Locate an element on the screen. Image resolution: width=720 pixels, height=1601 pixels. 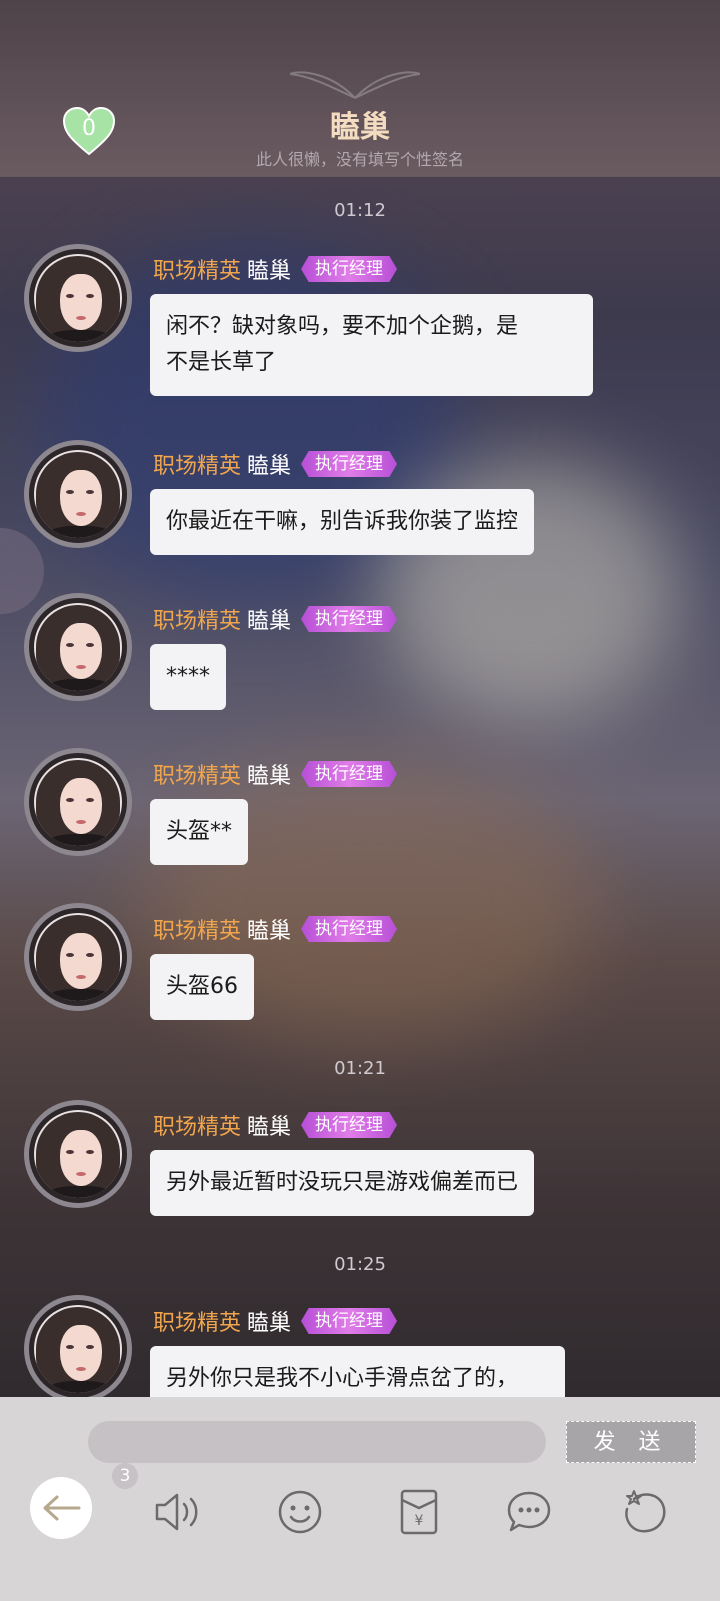
message-bubble: 你最近在干嘛，别告诉我你装了监控 is located at coordinates (342, 522).